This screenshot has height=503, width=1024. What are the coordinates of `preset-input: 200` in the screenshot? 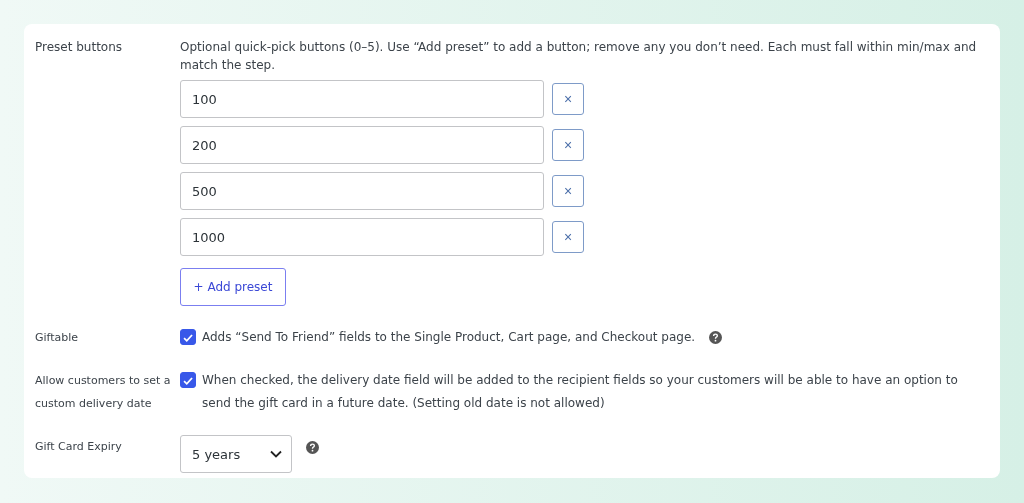 It's located at (362, 145).